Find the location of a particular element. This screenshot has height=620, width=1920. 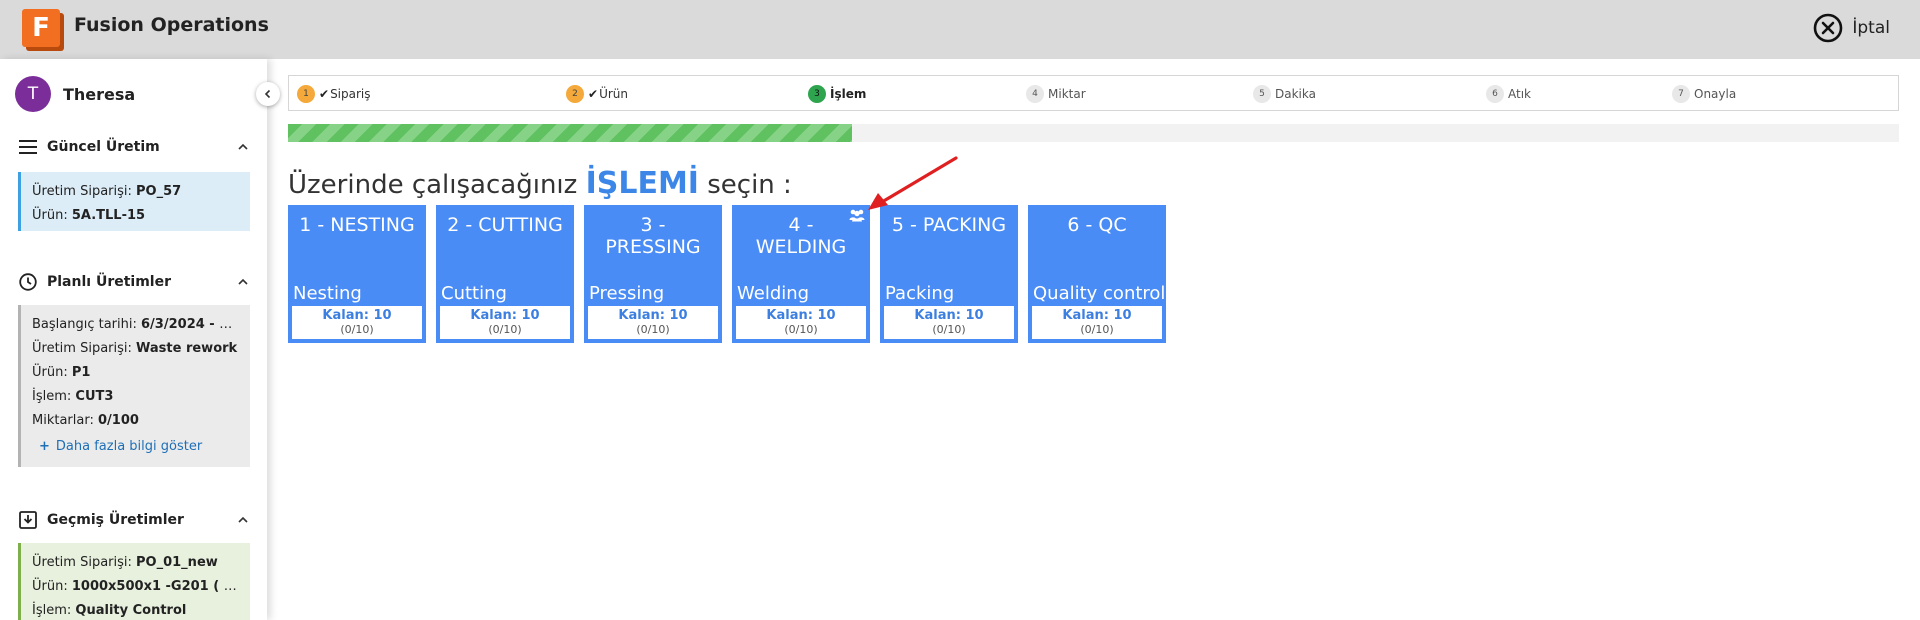

operation-code: 2 - CUTTING is located at coordinates (505, 225).